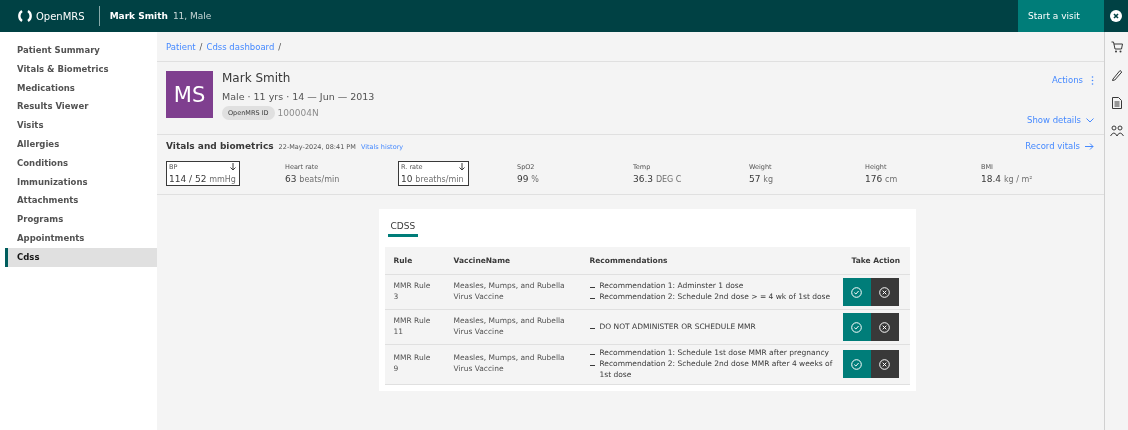 The height and width of the screenshot is (430, 1128). What do you see at coordinates (202, 179) in the screenshot?
I see `vital-value: 114 / 52 mmHg` at bounding box center [202, 179].